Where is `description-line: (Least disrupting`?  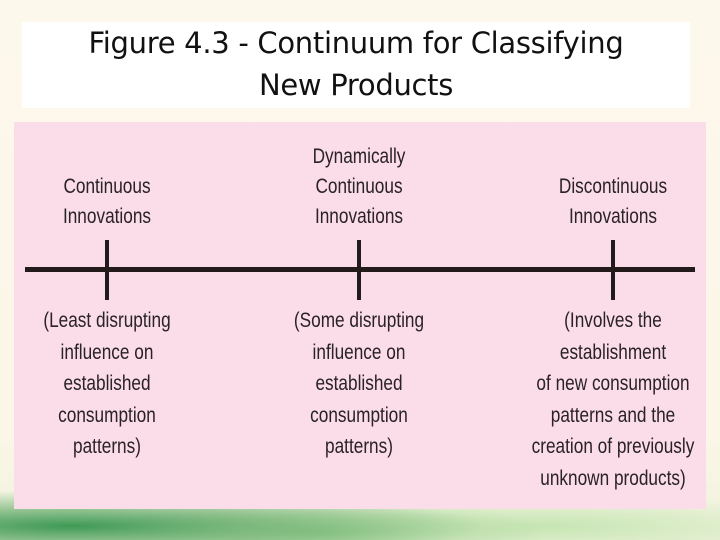
description-line: (Least disrupting is located at coordinates (107, 320).